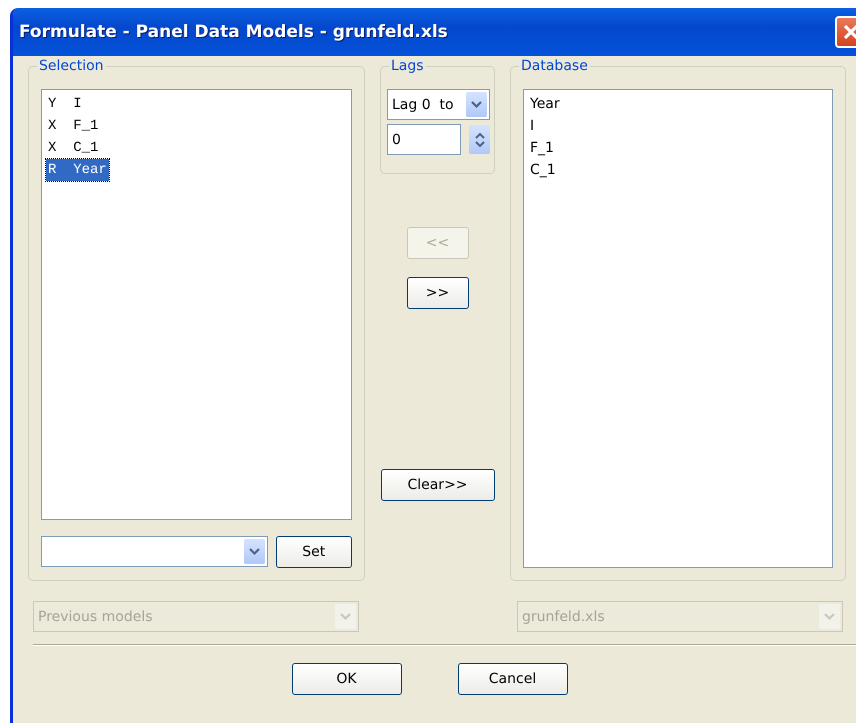 The width and height of the screenshot is (856, 723). What do you see at coordinates (849, 32) in the screenshot?
I see `close-icon` at bounding box center [849, 32].